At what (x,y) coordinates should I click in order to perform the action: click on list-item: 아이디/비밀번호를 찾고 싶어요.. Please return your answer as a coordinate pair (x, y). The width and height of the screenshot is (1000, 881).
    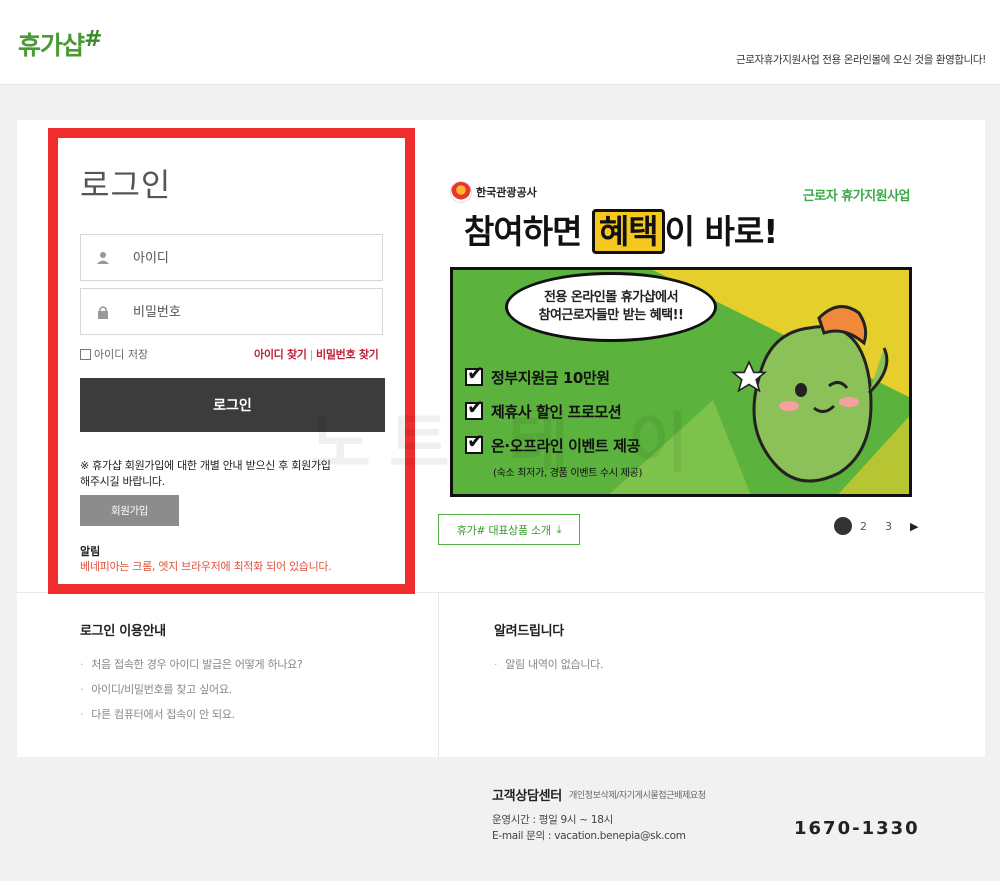
    Looking at the image, I should click on (191, 693).